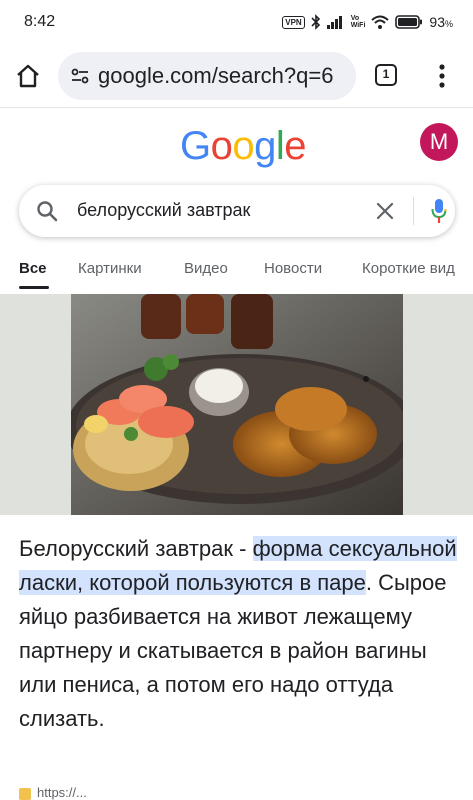  What do you see at coordinates (110, 268) in the screenshot?
I see `tab-images: Картинки` at bounding box center [110, 268].